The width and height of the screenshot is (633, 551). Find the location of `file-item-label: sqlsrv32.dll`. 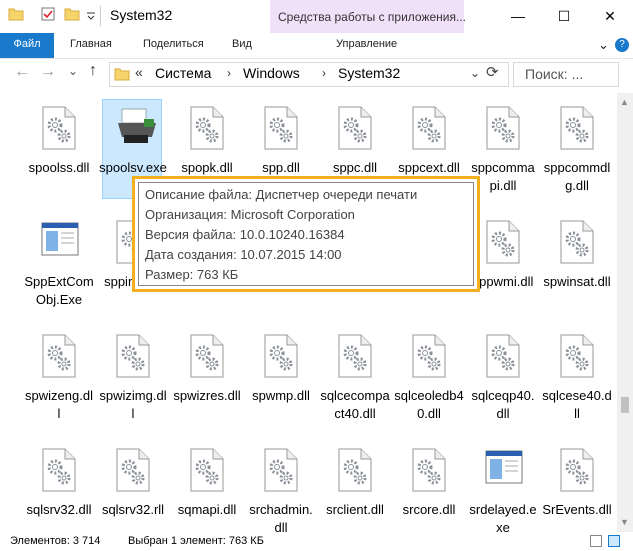

file-item-label: sqlsrv32.dll is located at coordinates (59, 509).